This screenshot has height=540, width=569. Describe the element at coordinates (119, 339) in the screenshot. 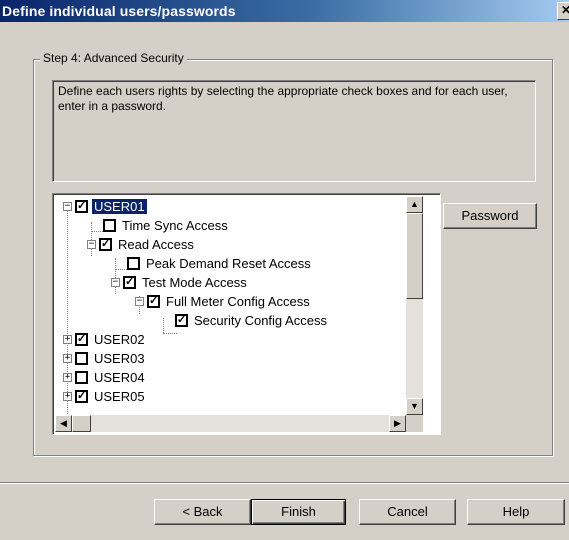

I see `tree-item-label: USER02` at that location.